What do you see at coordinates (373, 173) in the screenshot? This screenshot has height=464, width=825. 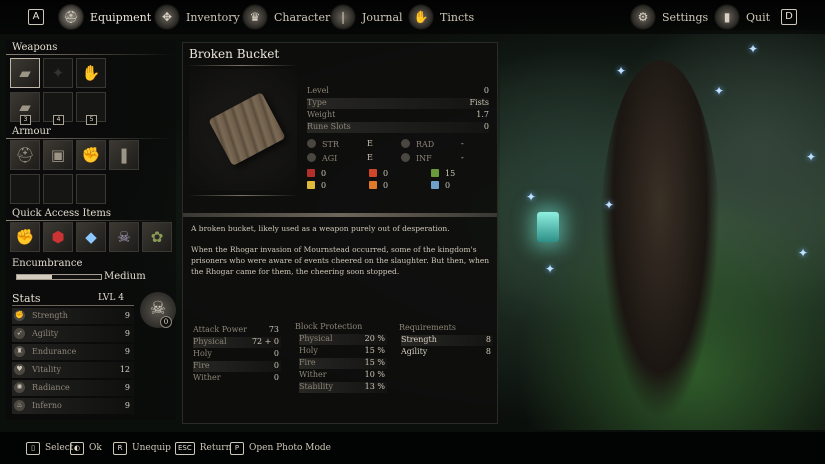 I see `burn-icon` at bounding box center [373, 173].